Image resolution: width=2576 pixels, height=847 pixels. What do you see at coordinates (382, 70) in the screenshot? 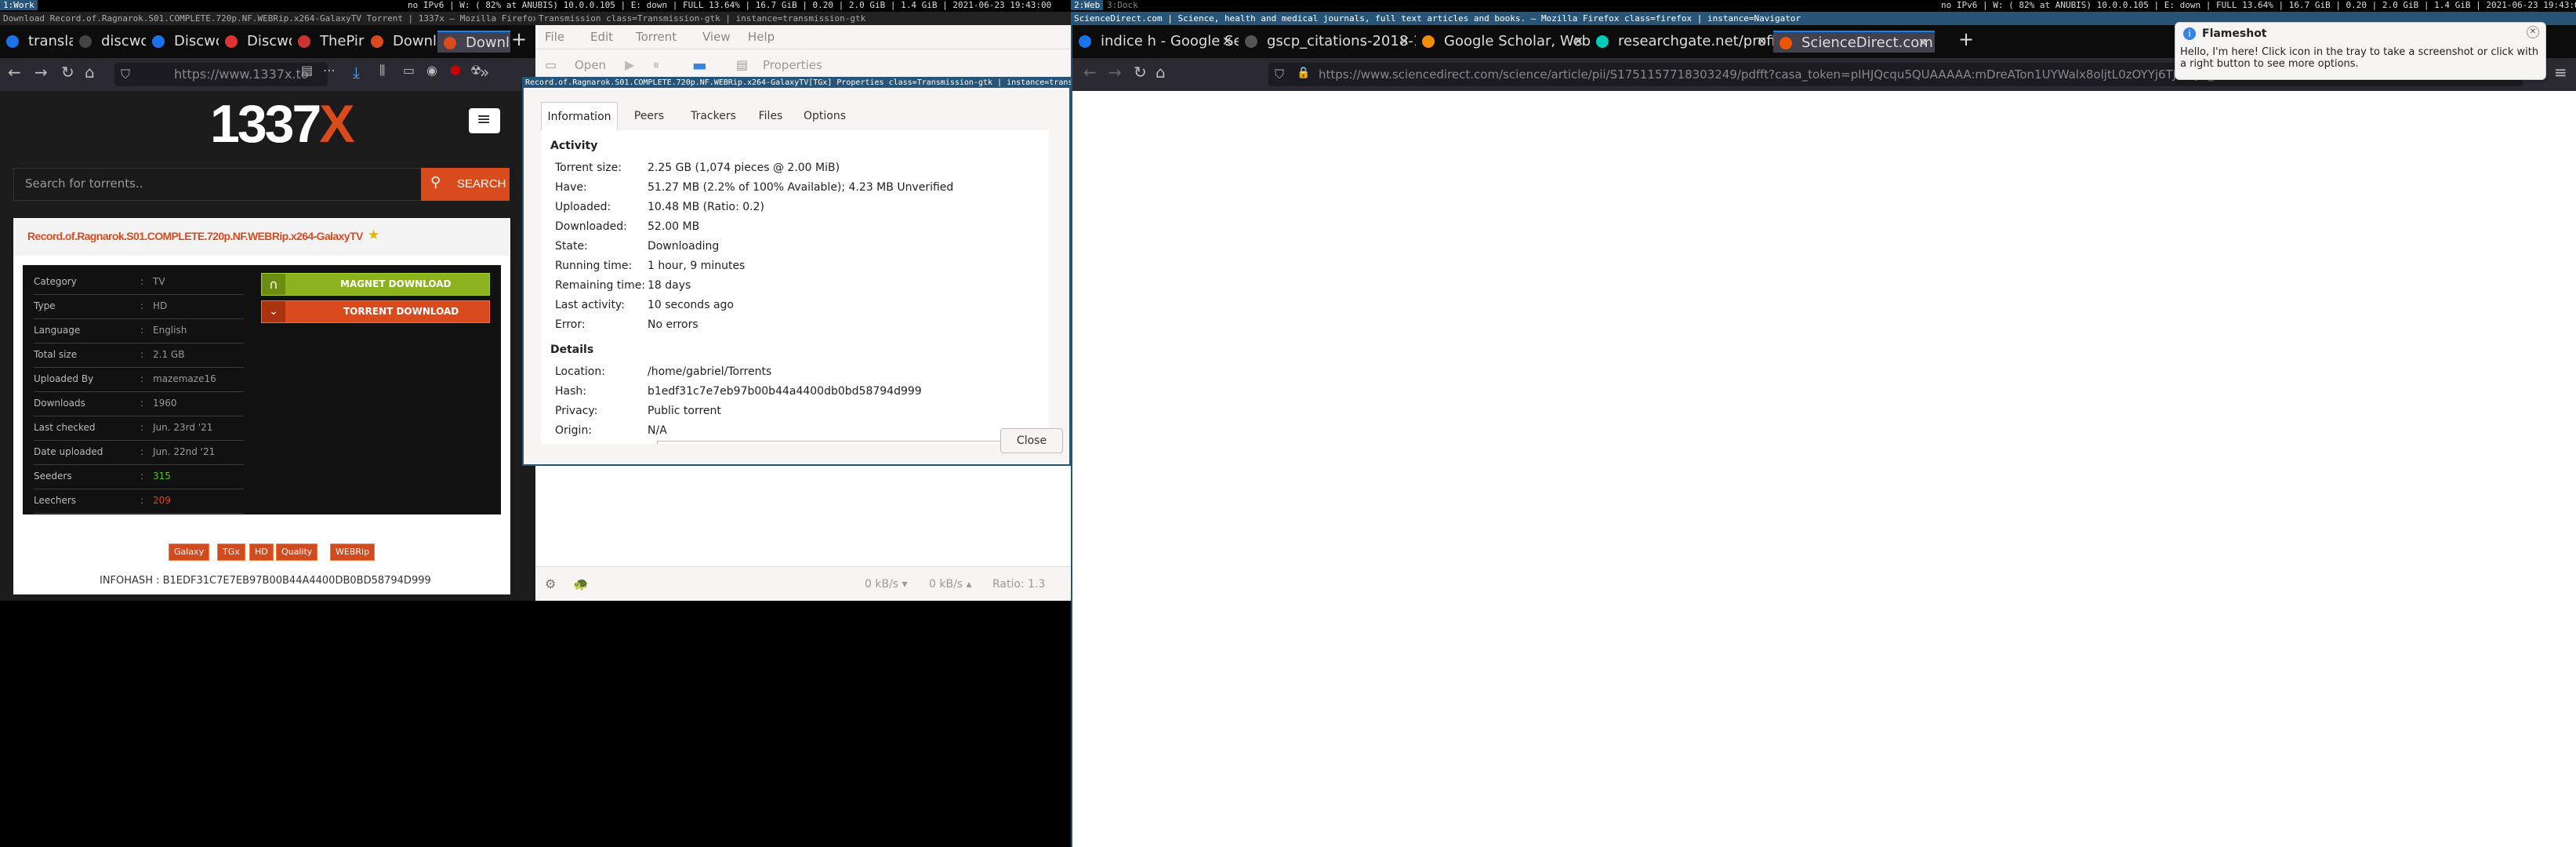
I see `library-icon: ⫼` at bounding box center [382, 70].